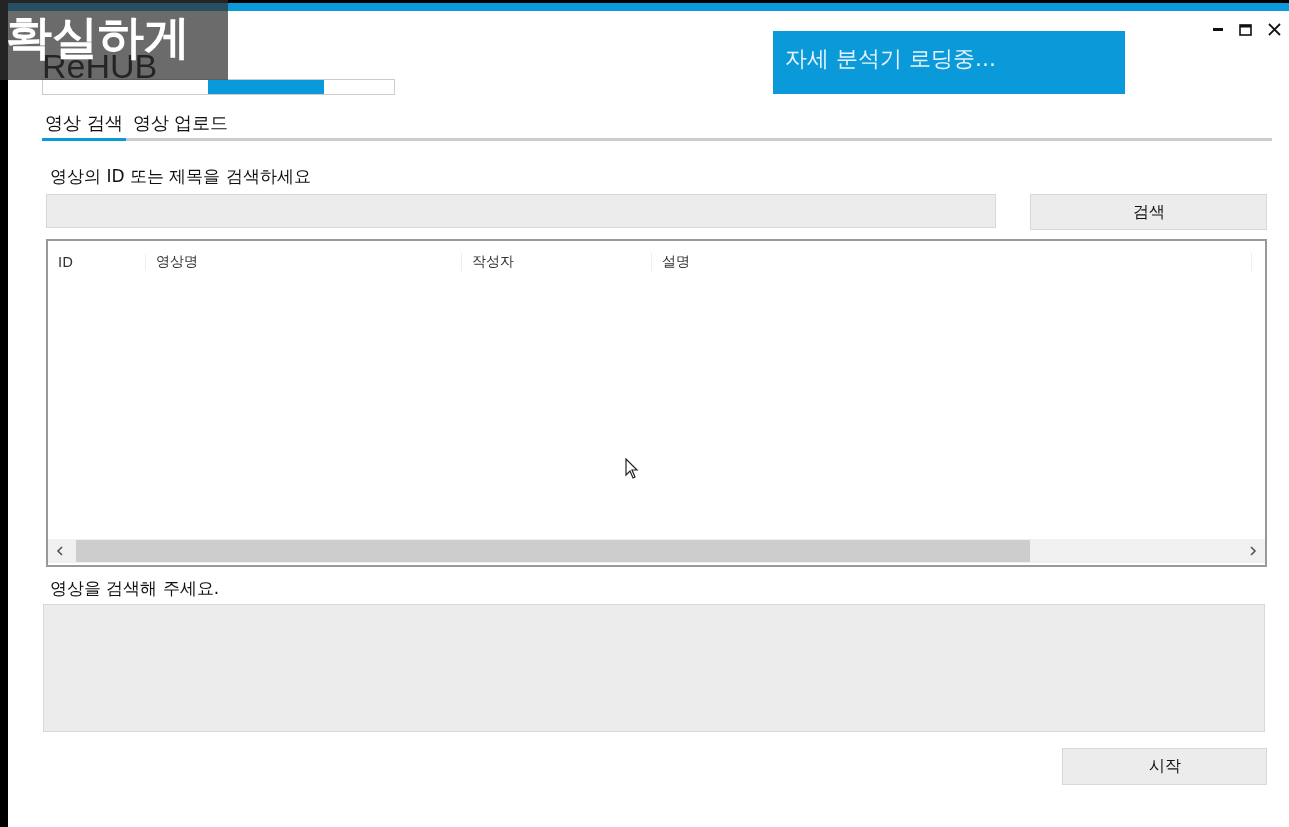 The height and width of the screenshot is (827, 1289). Describe the element at coordinates (1148, 212) in the screenshot. I see `search-button: 검색` at that location.